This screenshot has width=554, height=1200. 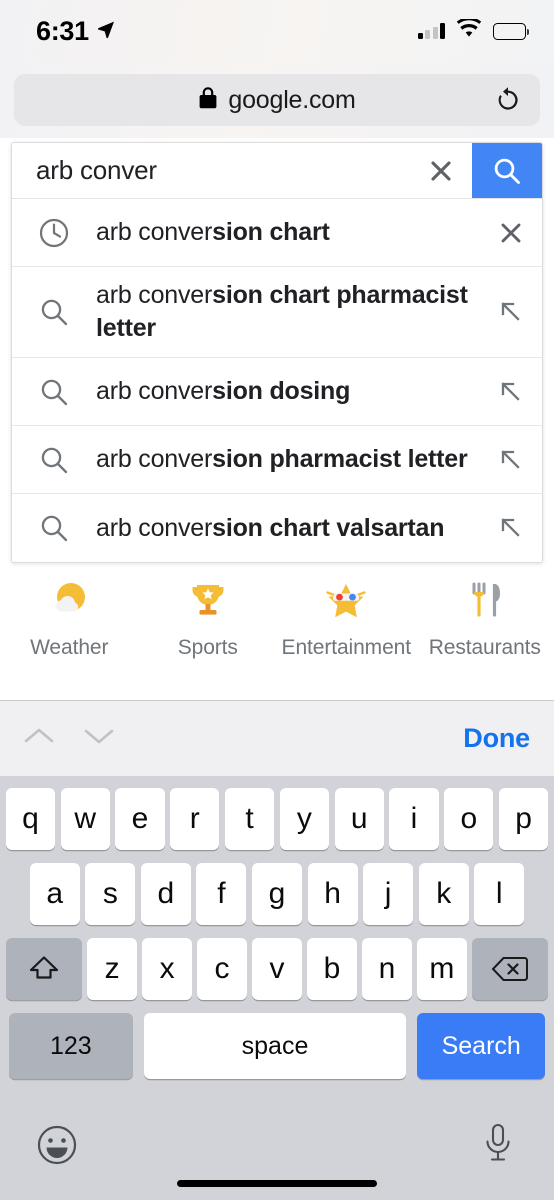 I want to click on key-m: m, so click(x=442, y=969).